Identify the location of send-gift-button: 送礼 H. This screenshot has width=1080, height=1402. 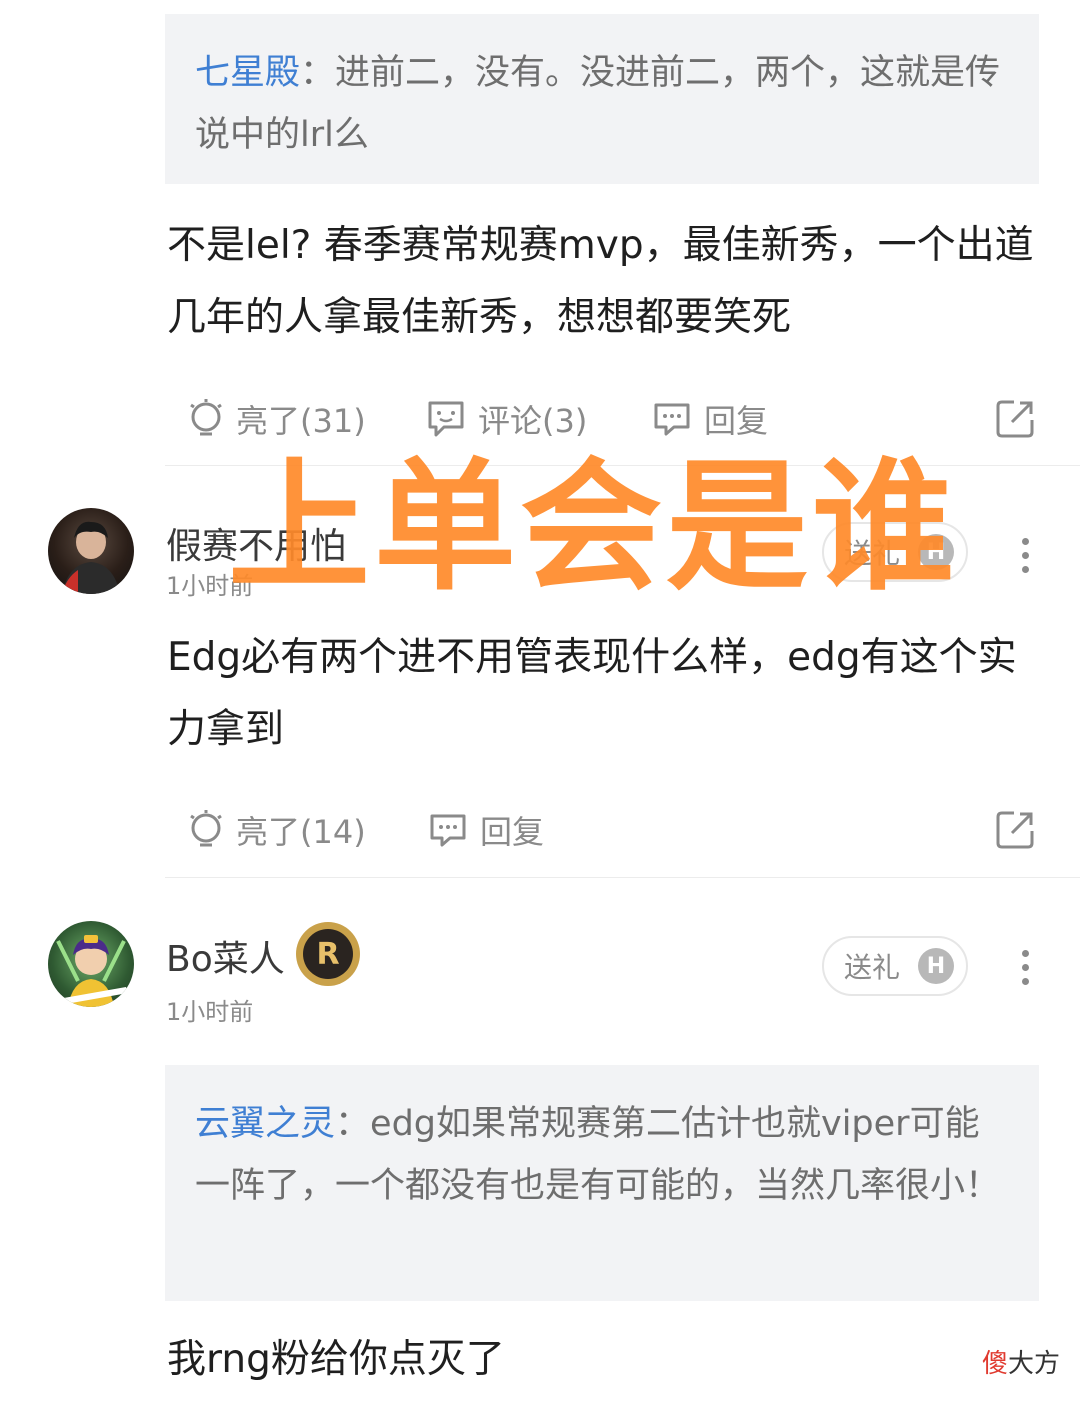
(895, 966).